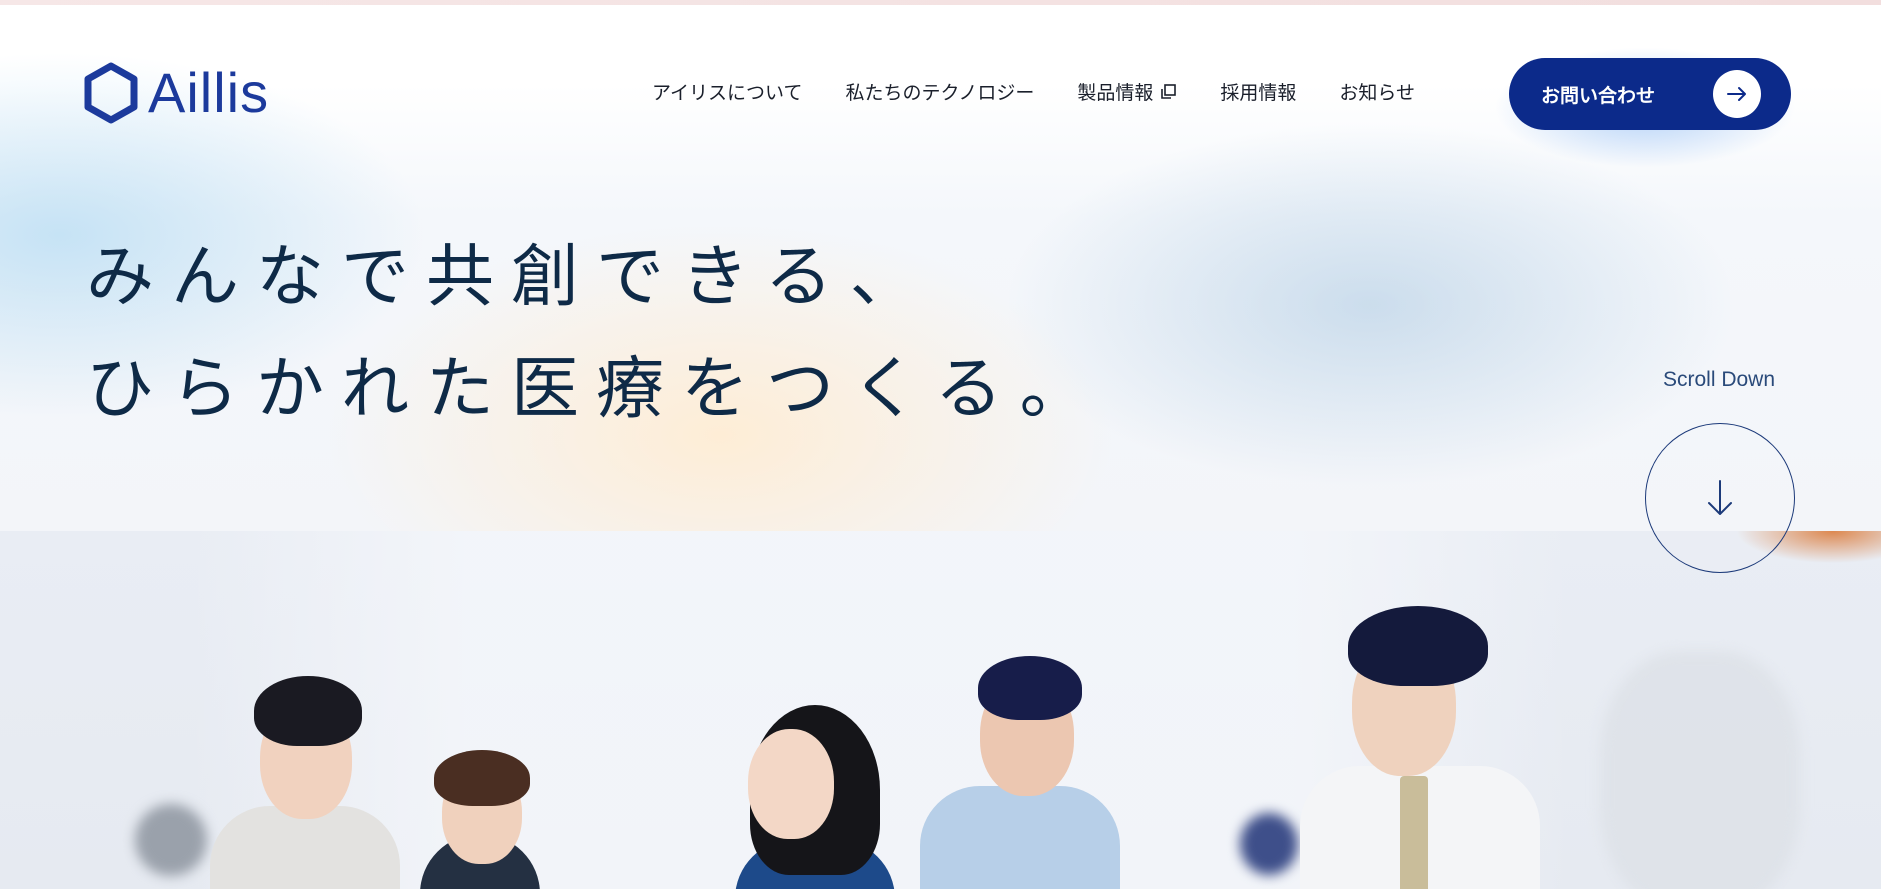  Describe the element at coordinates (1737, 94) in the screenshot. I see `arrow-right-icon` at that location.